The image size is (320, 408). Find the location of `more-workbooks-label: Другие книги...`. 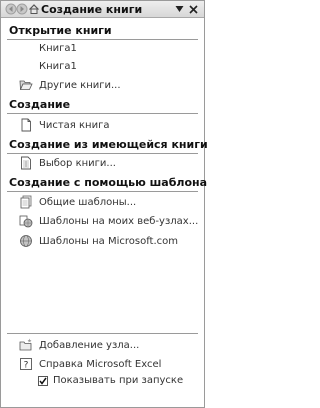

more-workbooks-label: Другие книги... is located at coordinates (80, 85).